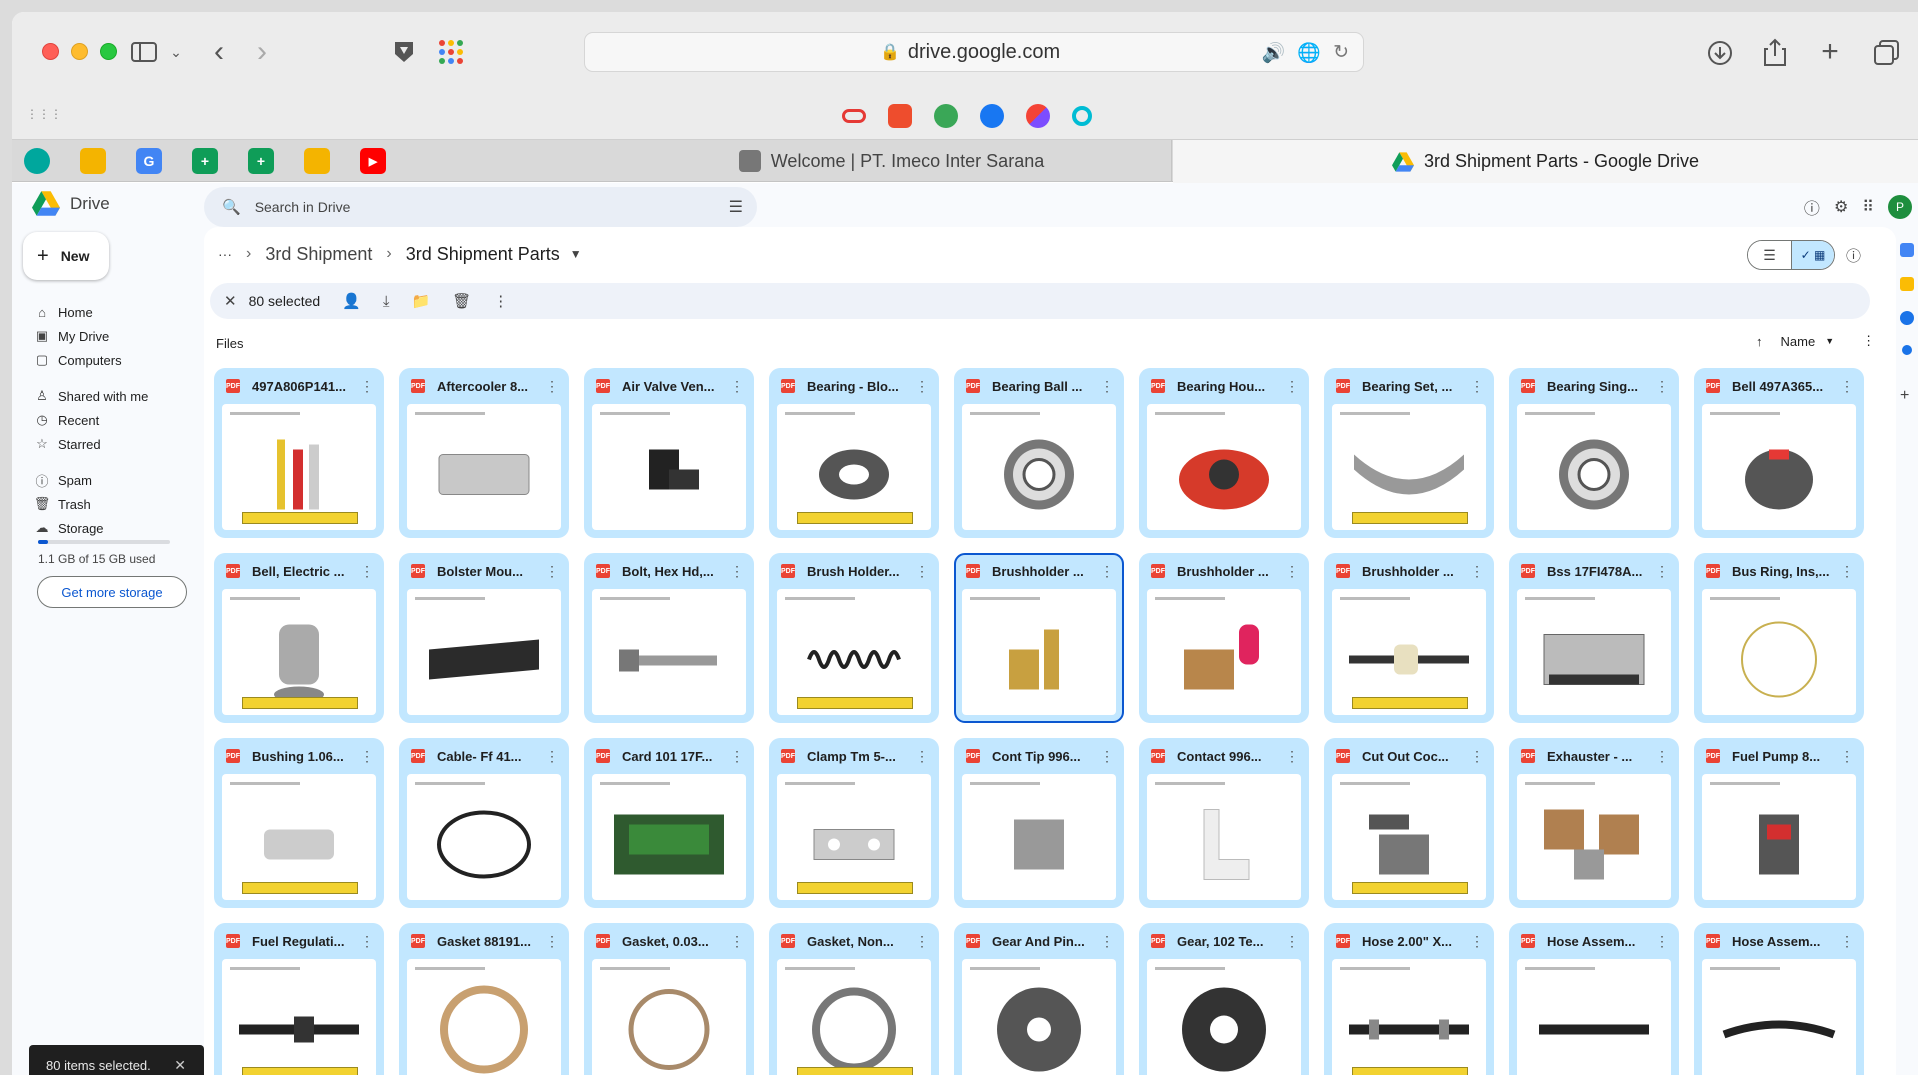 This screenshot has height=1075, width=1918. I want to click on list-view-icon: ☰, so click(1769, 255).